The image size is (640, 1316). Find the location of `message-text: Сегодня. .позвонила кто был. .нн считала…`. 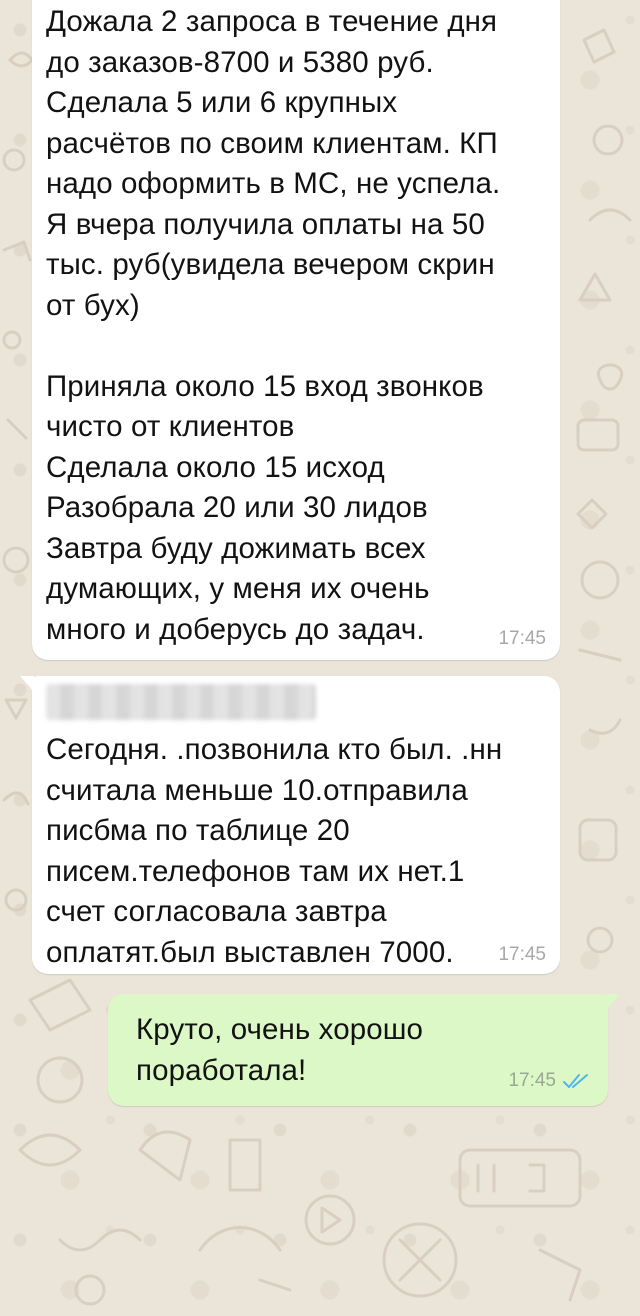

message-text: Сегодня. .позвонила кто был. .нн считала… is located at coordinates (274, 851).